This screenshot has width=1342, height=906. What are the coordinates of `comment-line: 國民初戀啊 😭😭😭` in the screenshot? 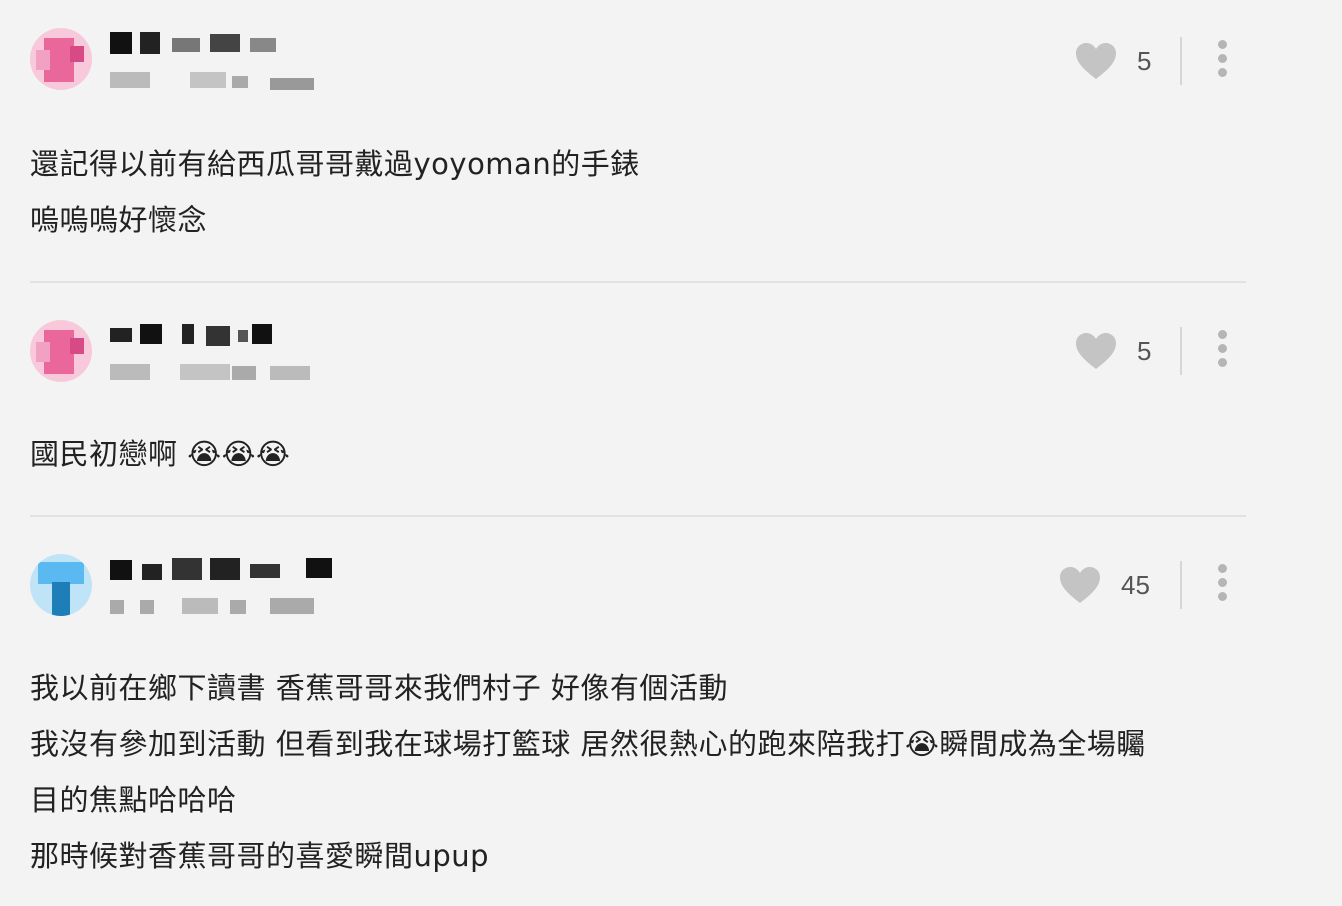 It's located at (160, 454).